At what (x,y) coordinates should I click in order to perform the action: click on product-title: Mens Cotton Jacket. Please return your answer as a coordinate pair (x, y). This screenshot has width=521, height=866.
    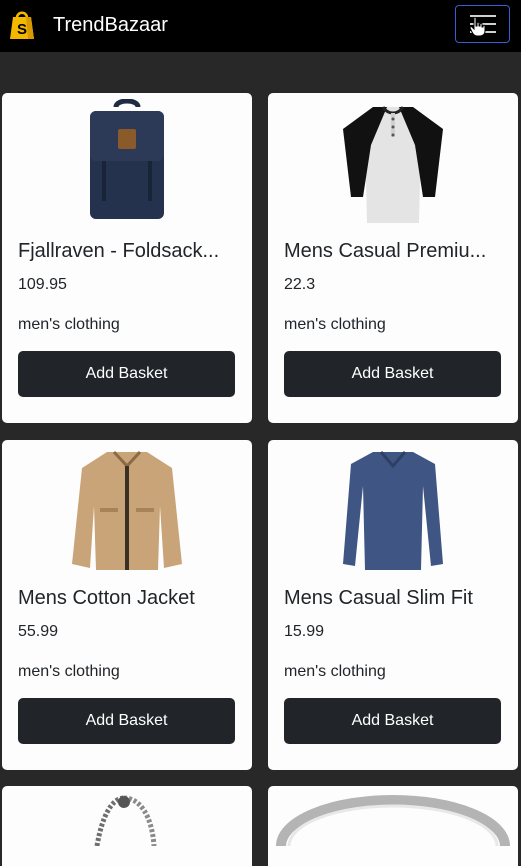
    Looking at the image, I should click on (128, 598).